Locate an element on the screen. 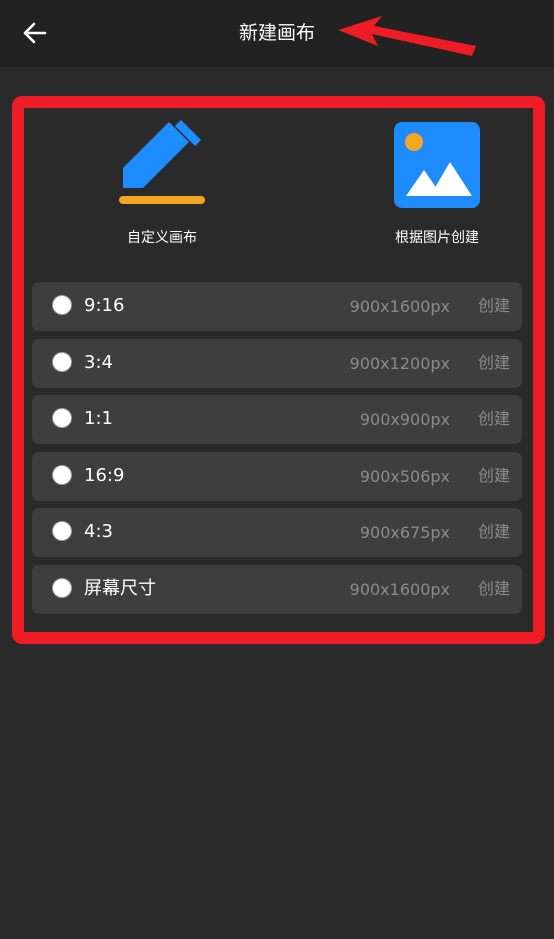 This screenshot has width=554, height=939. custom-canvas-option: 自定义画布 is located at coordinates (162, 184).